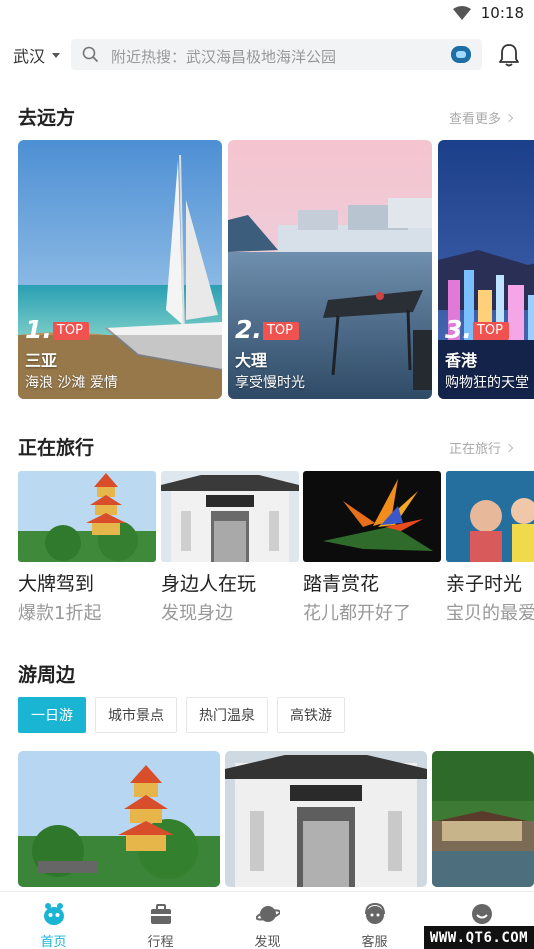  I want to click on headset-icon, so click(375, 913).